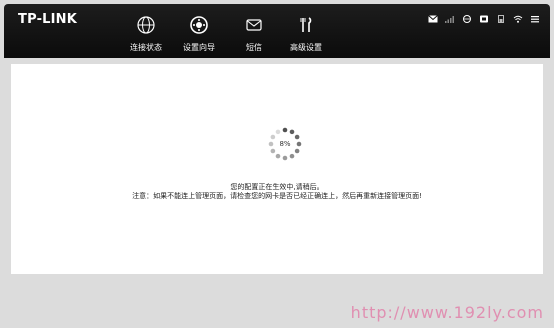 The height and width of the screenshot is (328, 554). What do you see at coordinates (467, 15) in the screenshot?
I see `globe-status-icon` at bounding box center [467, 15].